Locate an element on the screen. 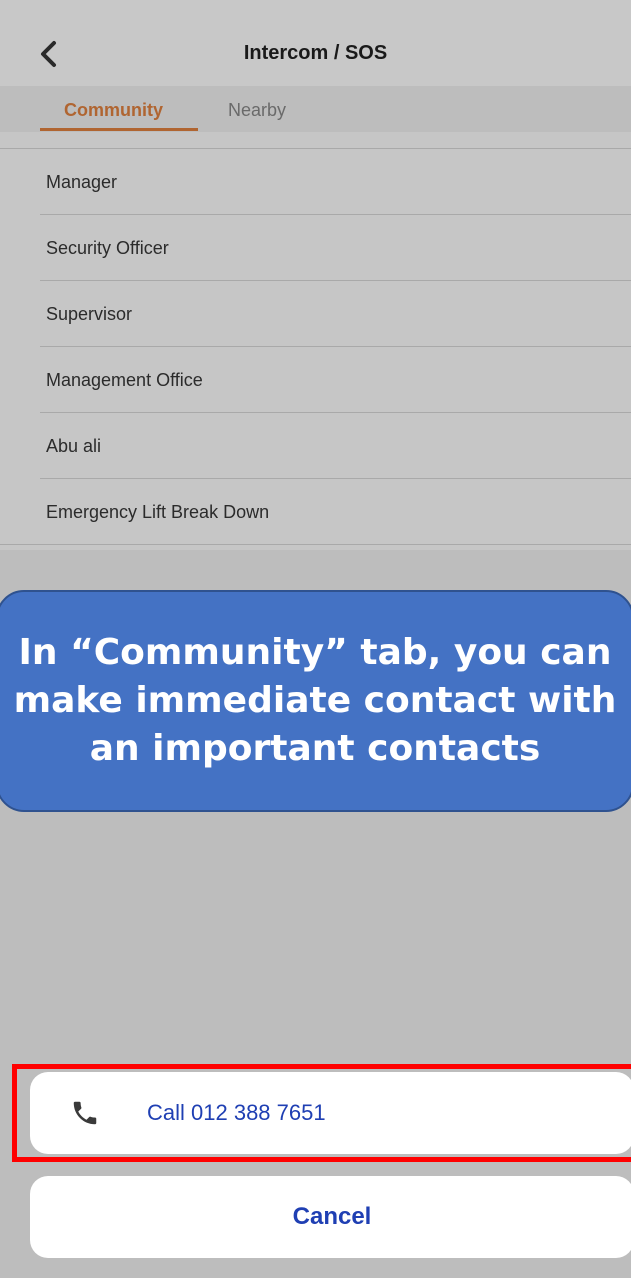 This screenshot has width=631, height=1278. page-title: Intercom / SOS is located at coordinates (315, 53).